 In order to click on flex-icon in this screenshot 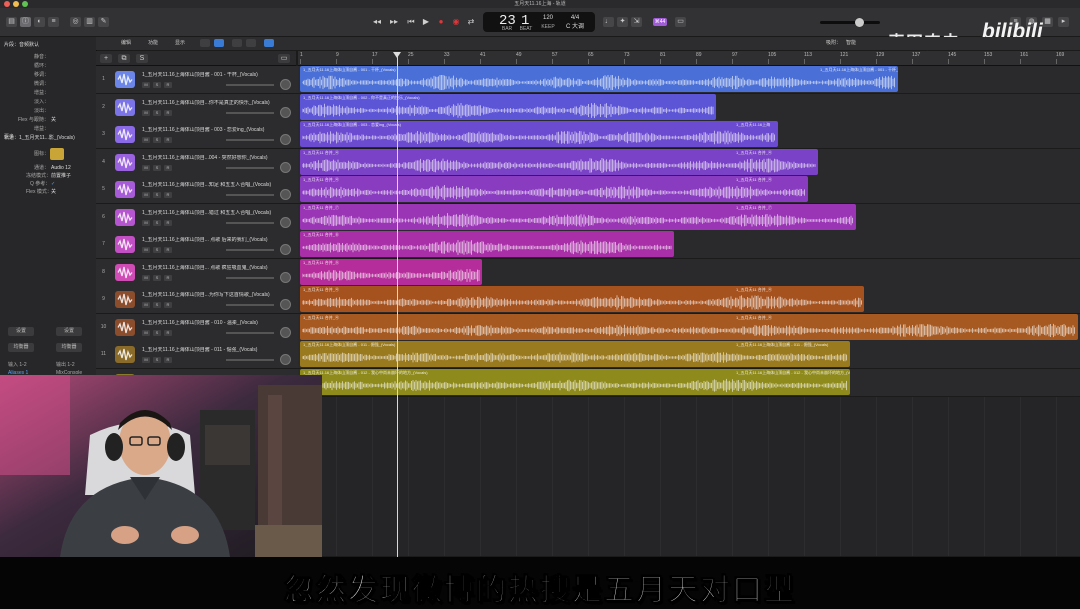, I will do `click(237, 43)`.